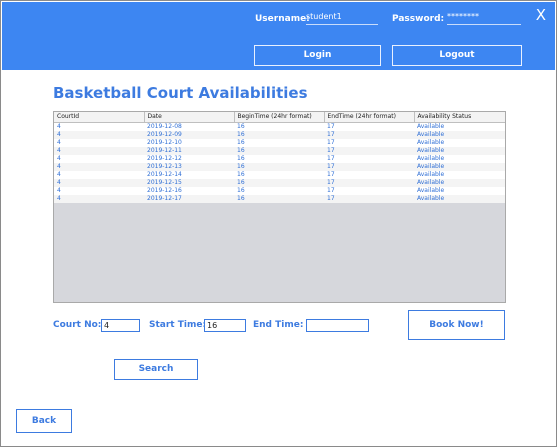 This screenshot has width=557, height=447. I want to click on court-no-label: Court No:, so click(77, 325).